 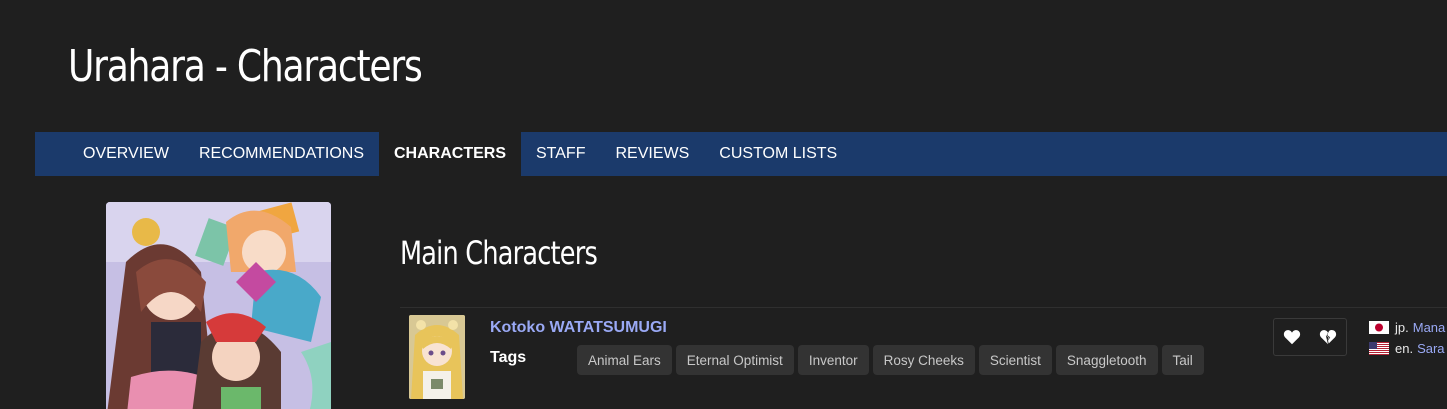 I want to click on cover-image, so click(x=218, y=305).